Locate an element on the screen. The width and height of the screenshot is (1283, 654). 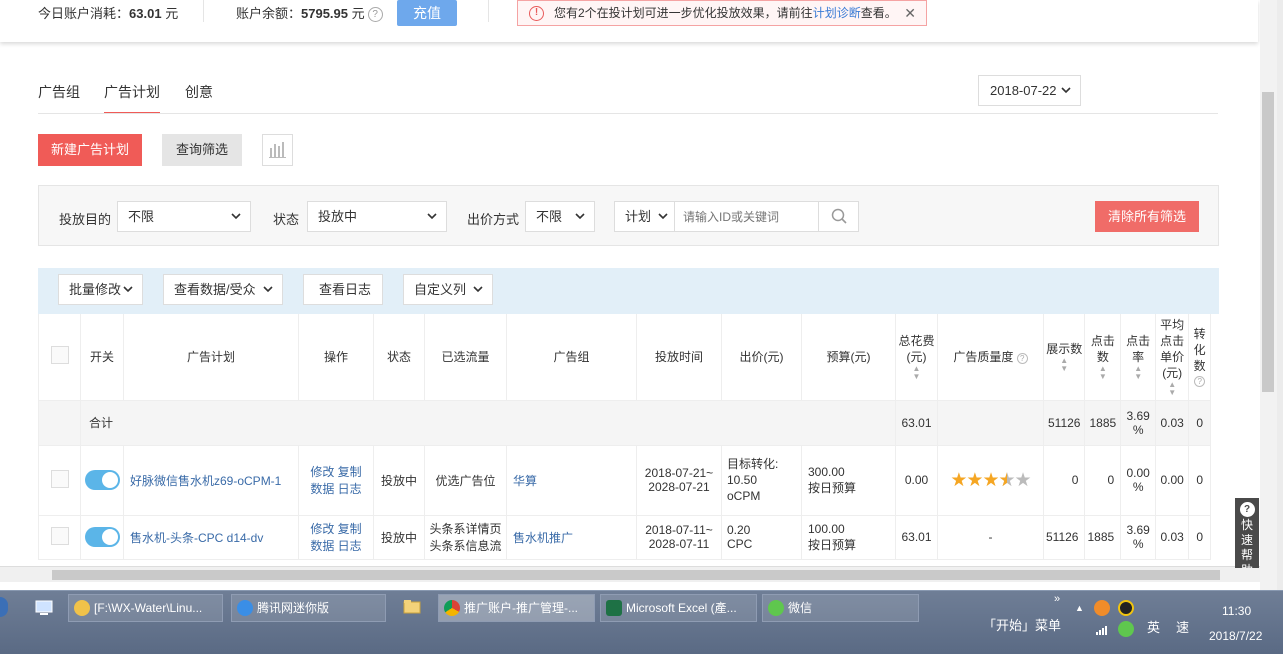
taskbar-item-qq-news: 腾讯网迷你版 is located at coordinates (308, 608).